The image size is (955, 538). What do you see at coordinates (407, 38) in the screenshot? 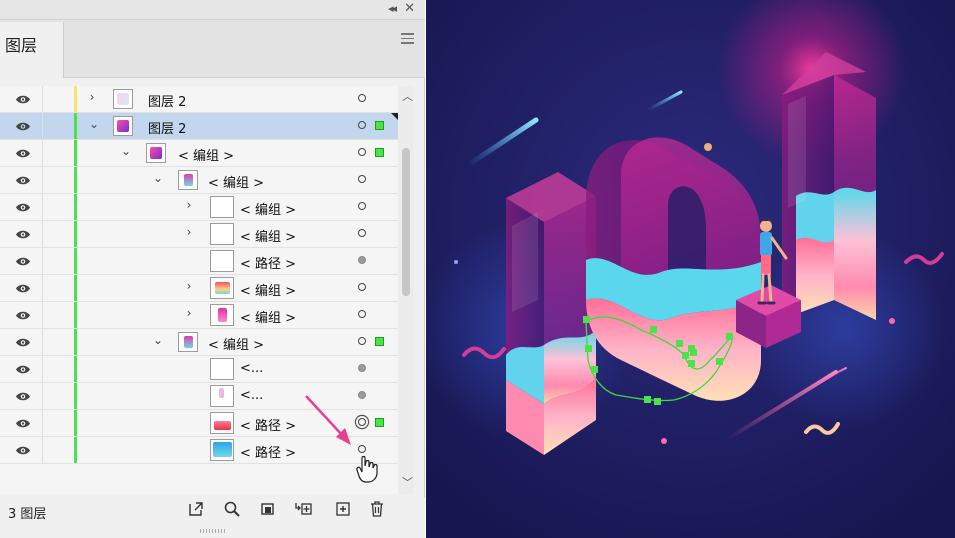
I see `panel-menu-icon` at bounding box center [407, 38].